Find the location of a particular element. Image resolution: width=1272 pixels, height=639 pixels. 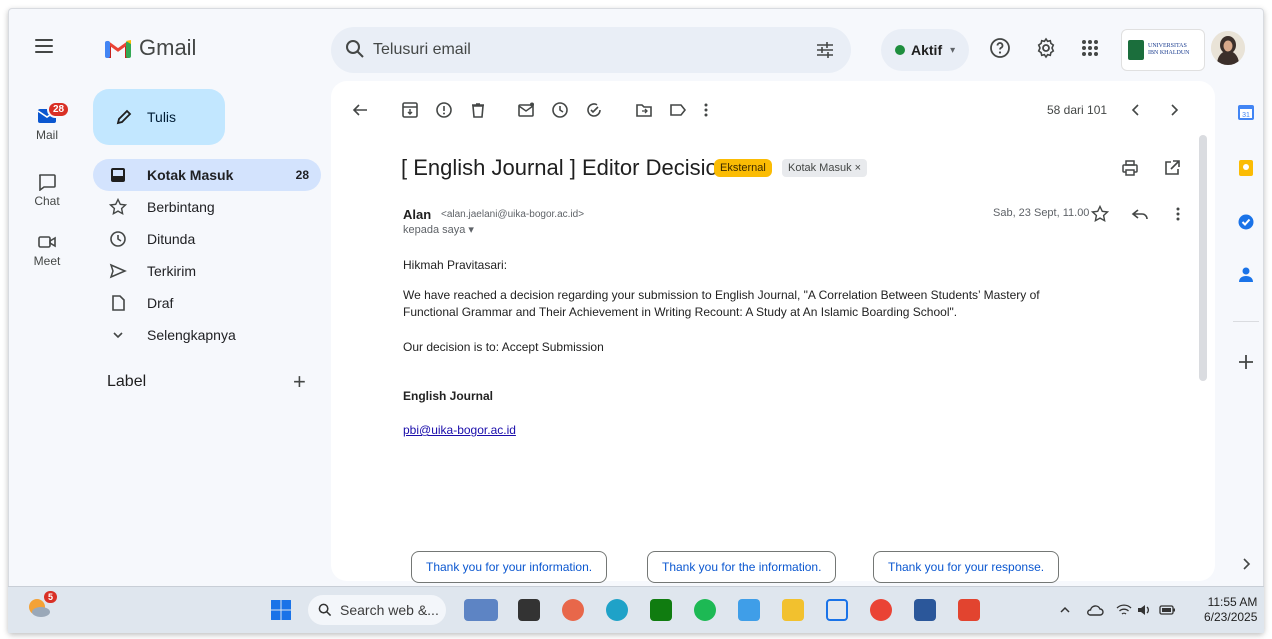

pdf-reader-icon is located at coordinates (969, 610).